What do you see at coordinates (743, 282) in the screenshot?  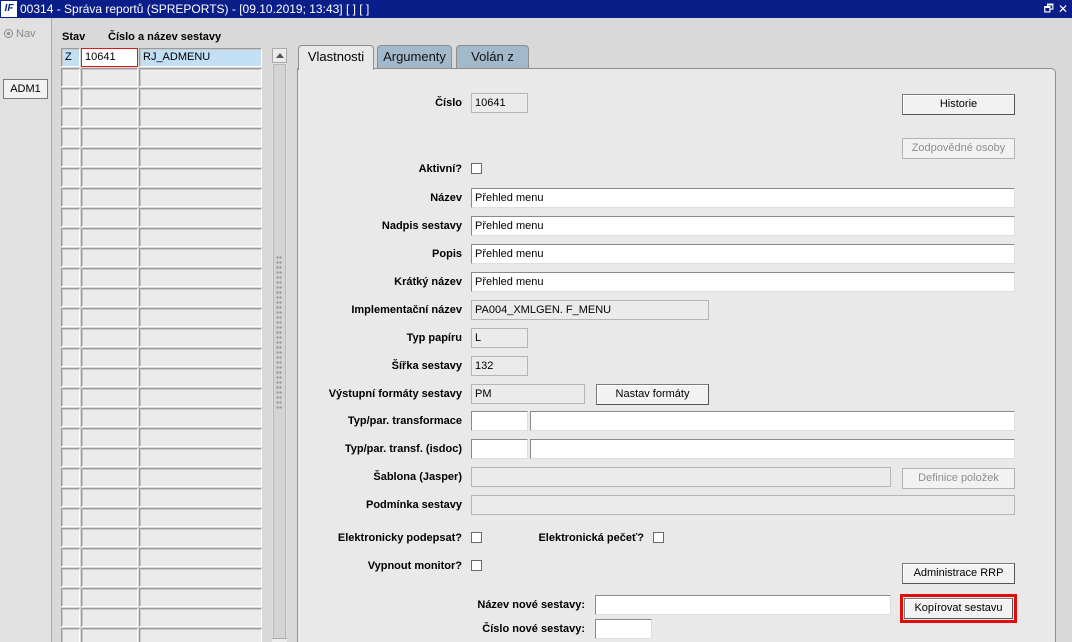 I see `kratky-nazev-field: Přehled menu` at bounding box center [743, 282].